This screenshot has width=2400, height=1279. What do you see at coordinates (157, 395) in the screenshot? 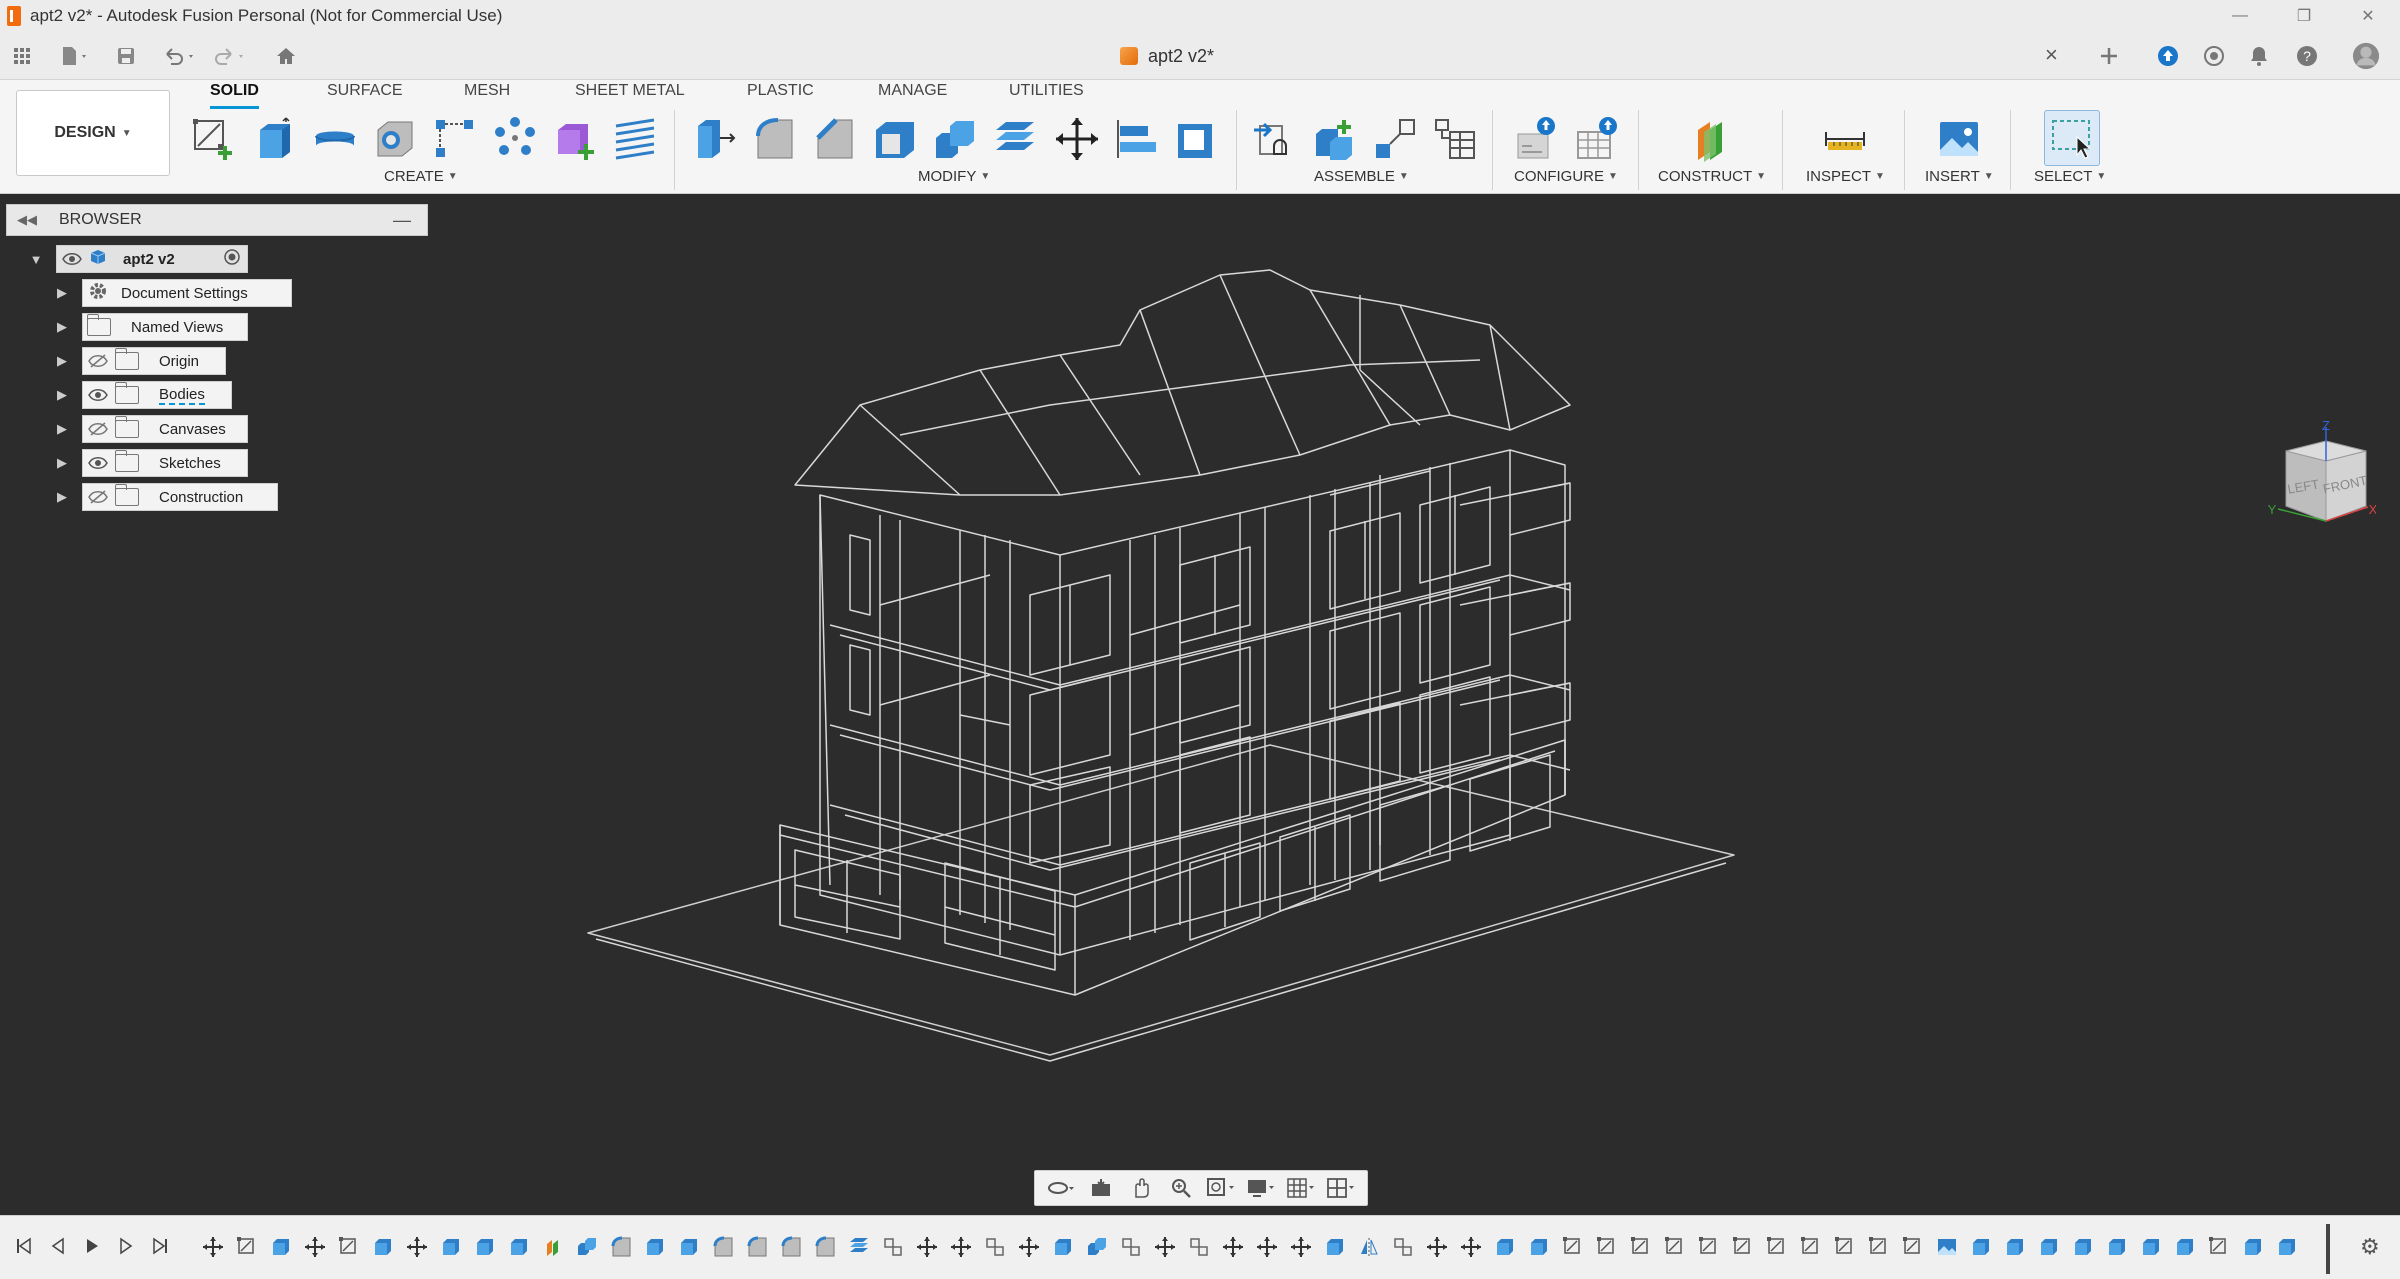
I see `tree-item-bodies: Bodies` at bounding box center [157, 395].